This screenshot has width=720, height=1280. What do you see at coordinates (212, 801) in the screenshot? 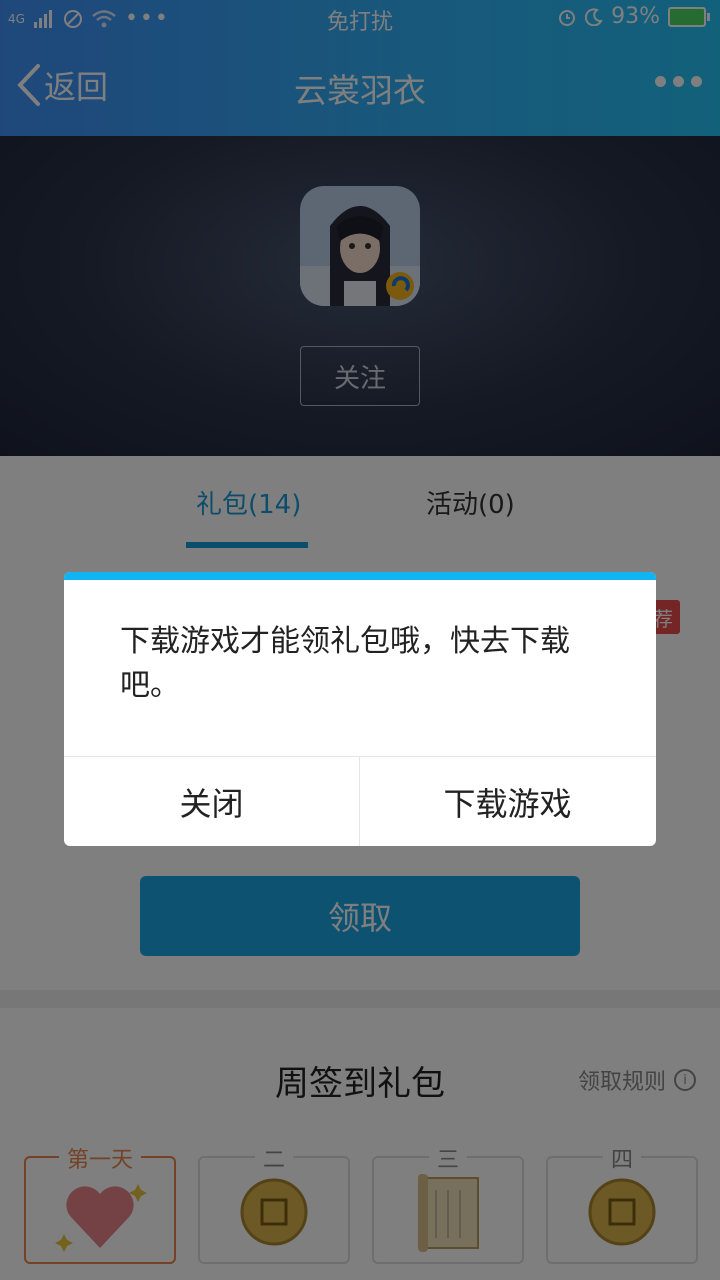
I see `close-button: 关闭` at bounding box center [212, 801].